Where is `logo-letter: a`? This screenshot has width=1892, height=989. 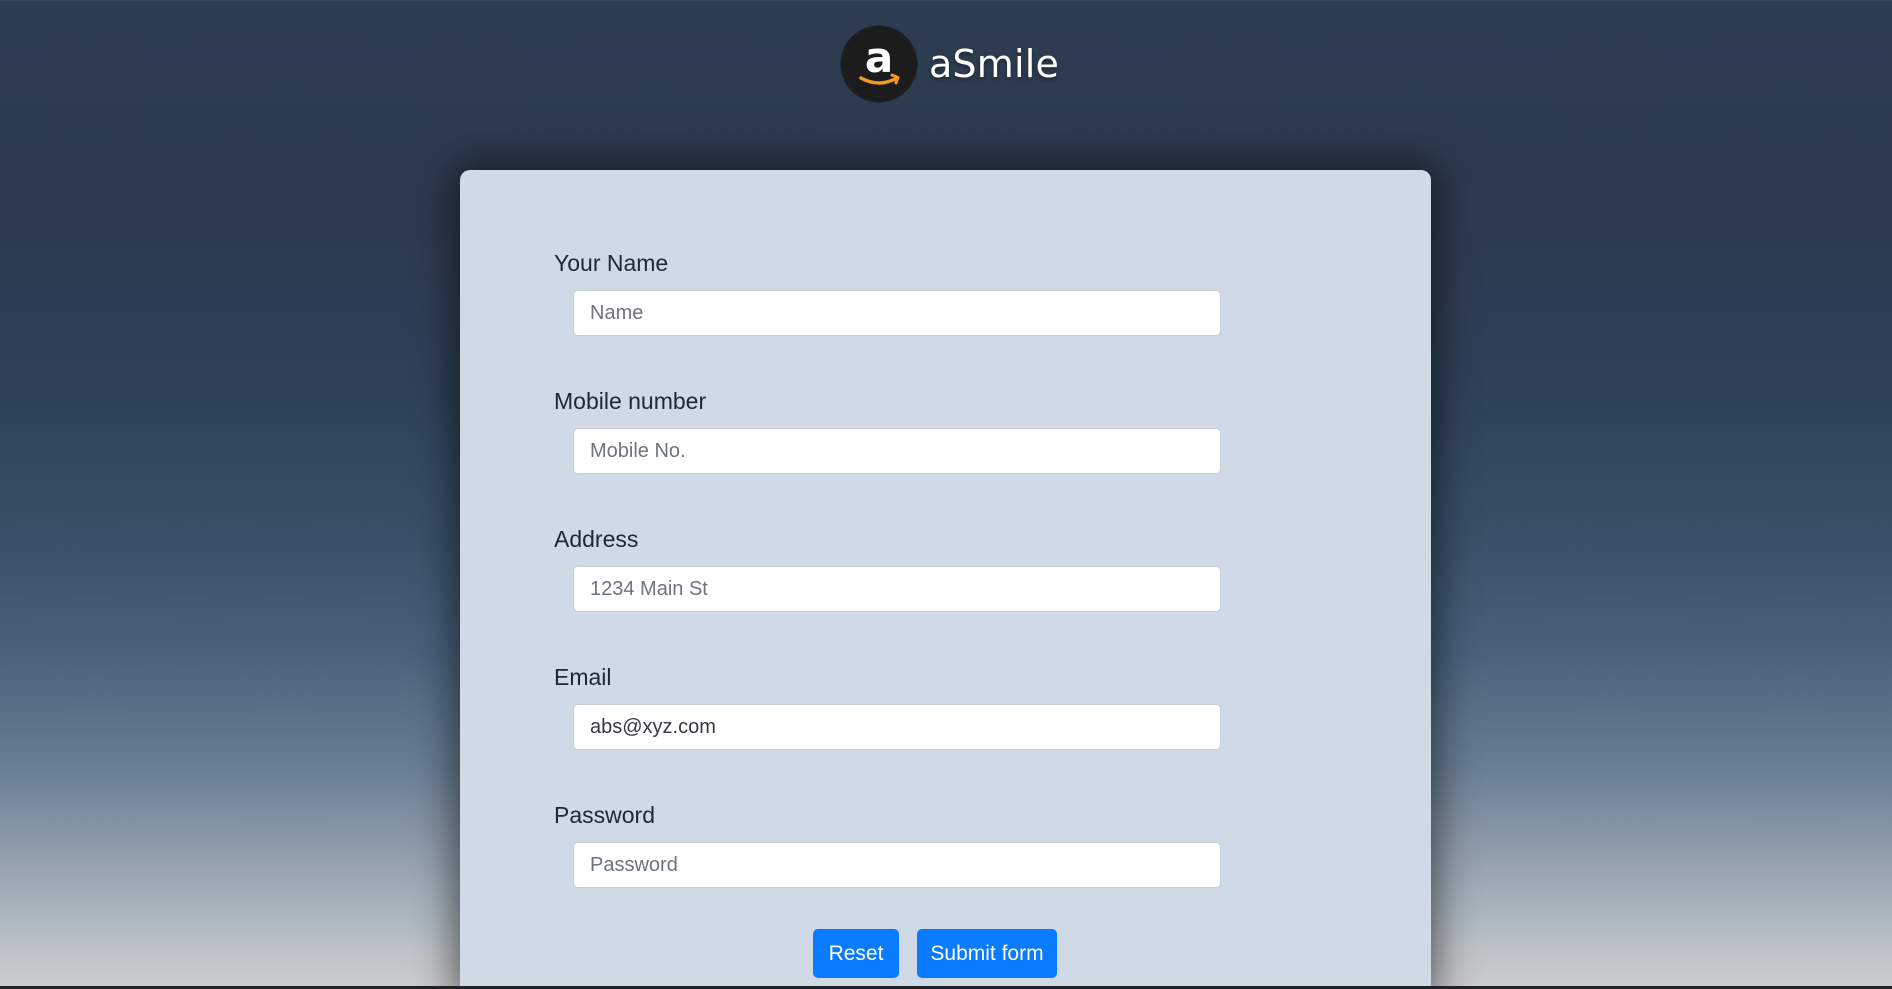 logo-letter: a is located at coordinates (879, 57).